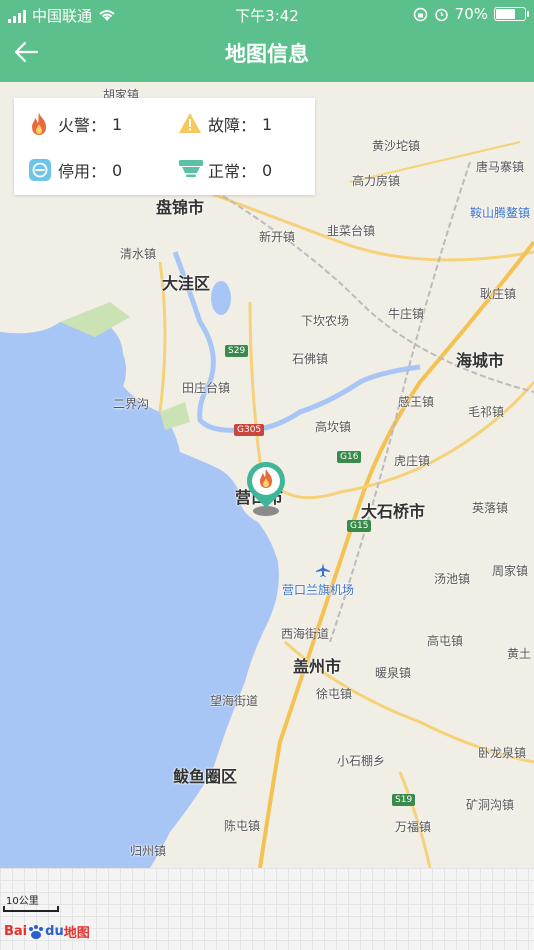 The image size is (534, 950). Describe the element at coordinates (242, 826) in the screenshot. I see `map-label-town: 陈屯镇` at that location.